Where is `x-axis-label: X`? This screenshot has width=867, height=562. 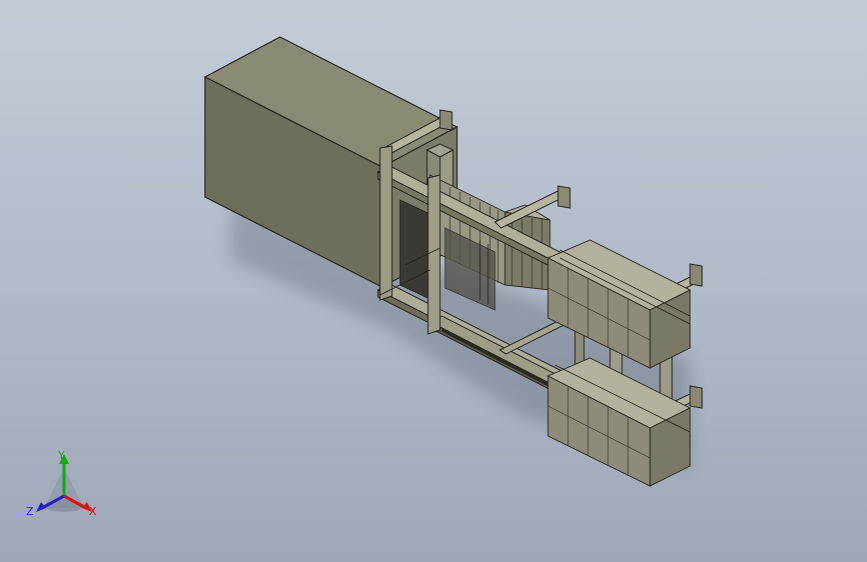
x-axis-label: X is located at coordinates (93, 511).